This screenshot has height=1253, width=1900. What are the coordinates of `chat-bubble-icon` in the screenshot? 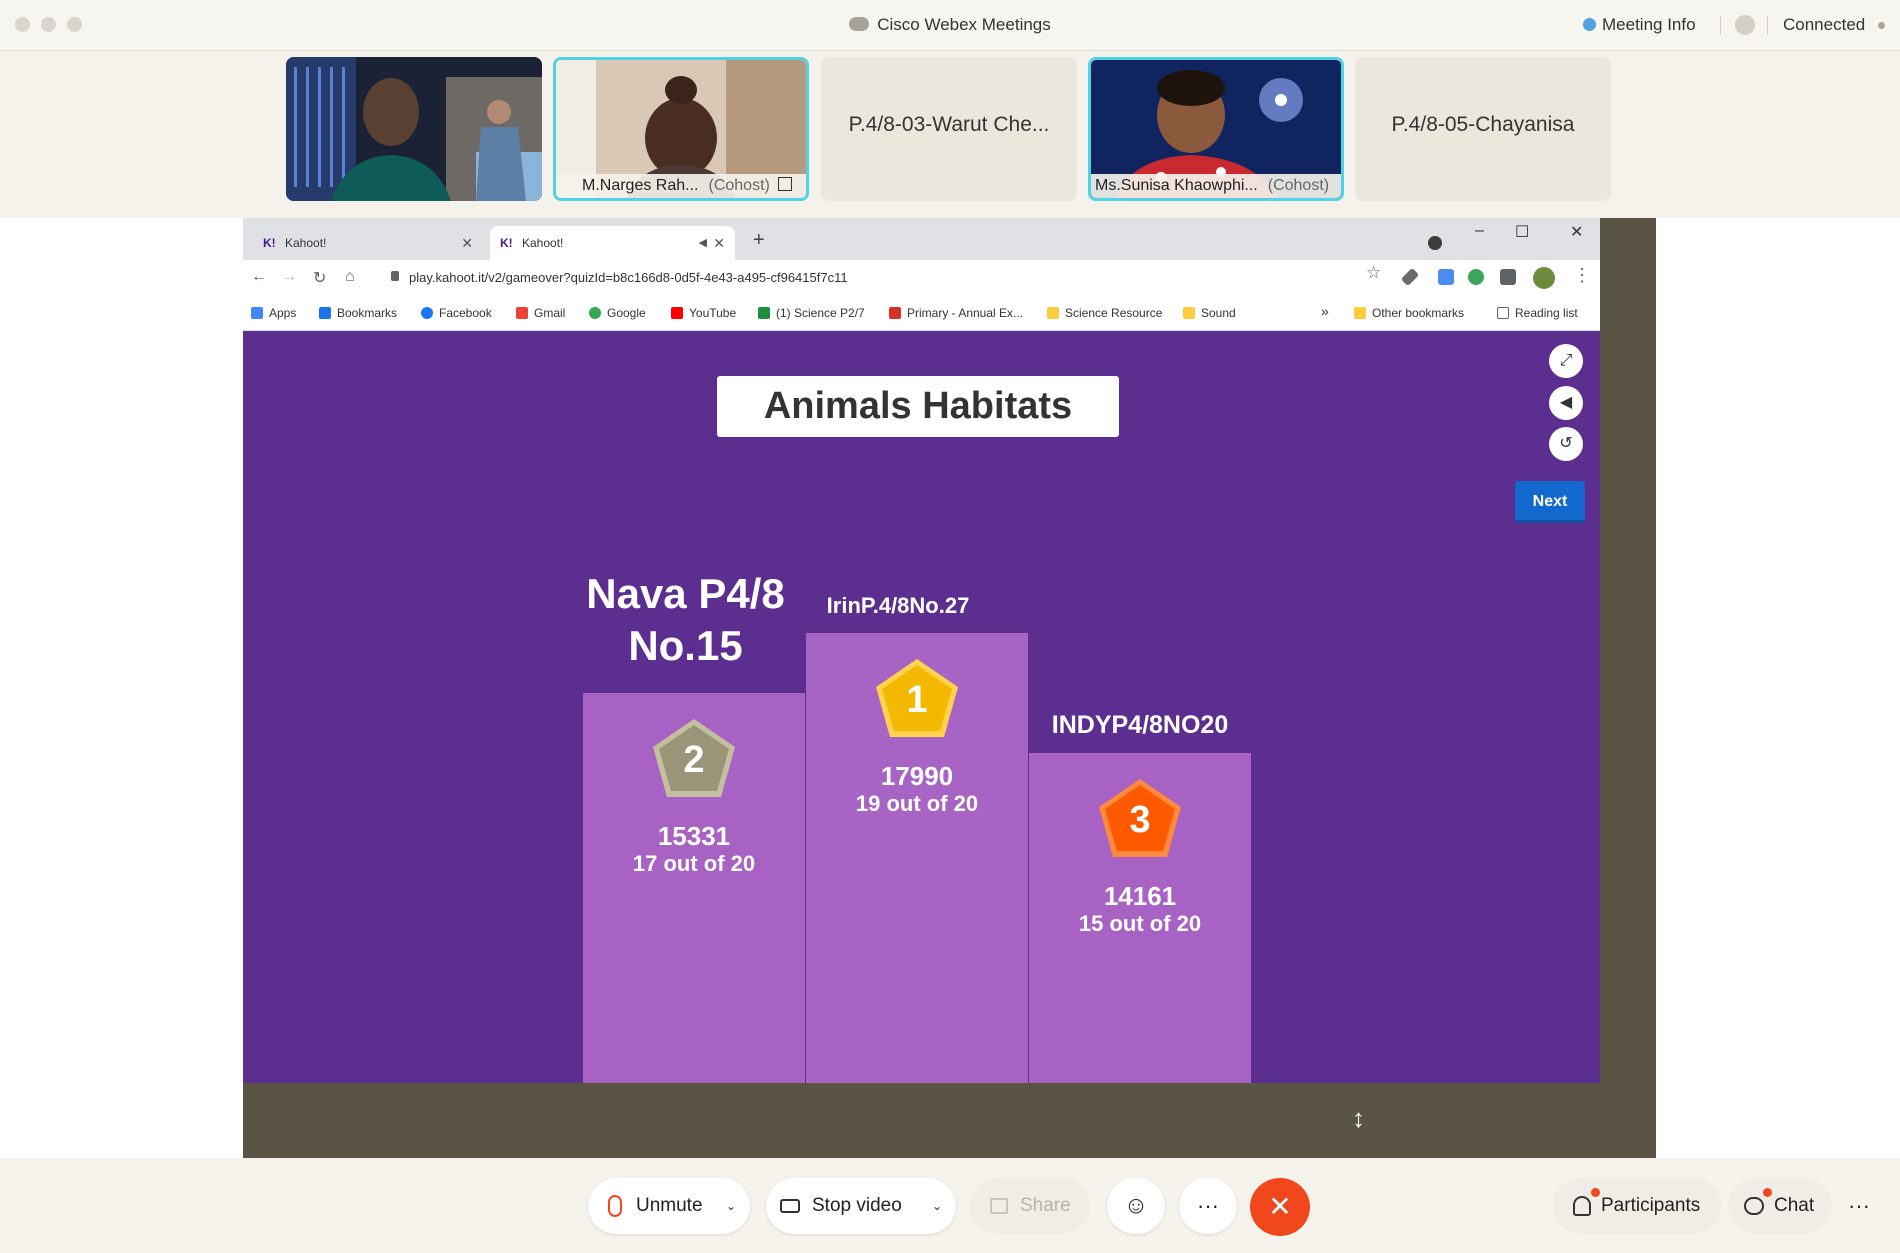 It's located at (1754, 1205).